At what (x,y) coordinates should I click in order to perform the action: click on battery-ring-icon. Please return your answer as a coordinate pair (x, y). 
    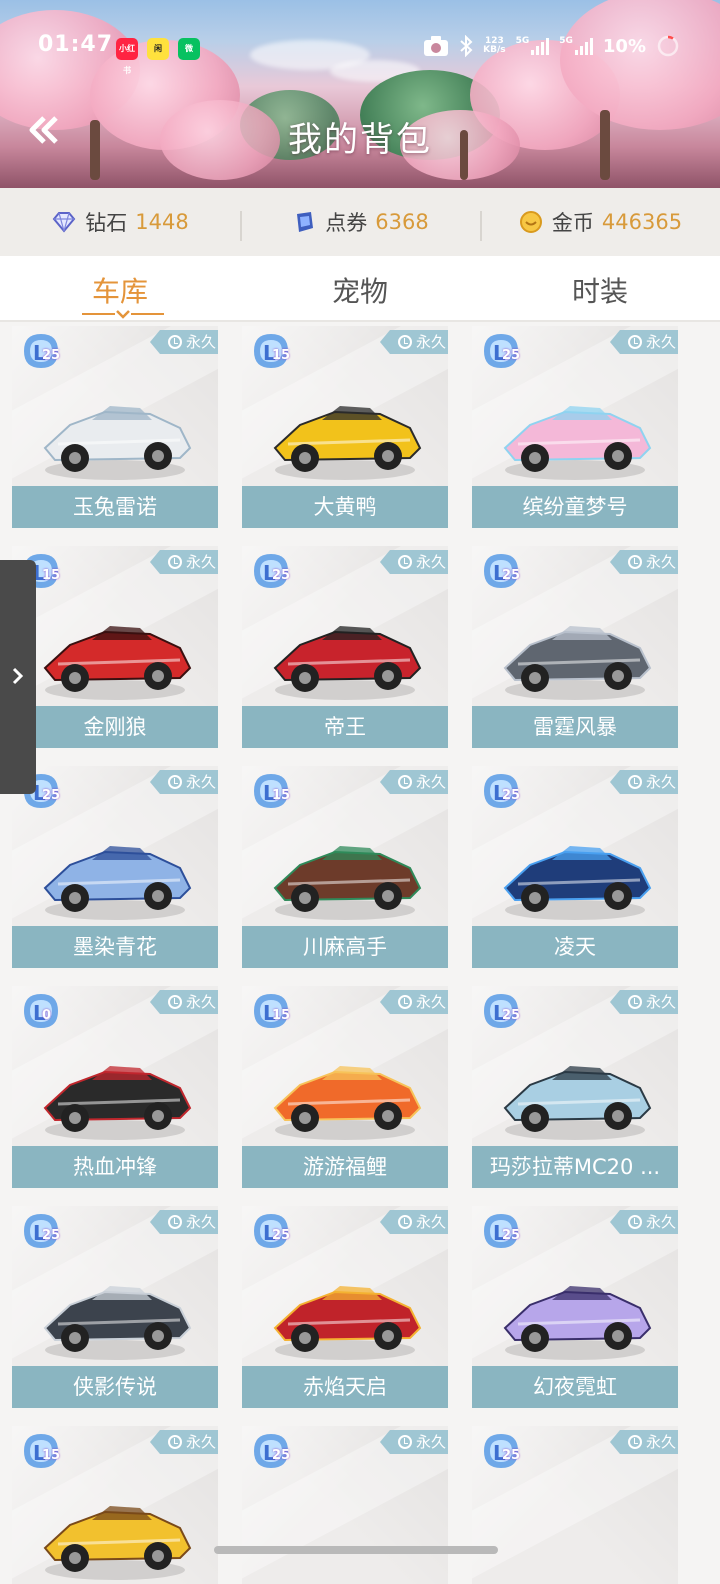
    Looking at the image, I should click on (668, 46).